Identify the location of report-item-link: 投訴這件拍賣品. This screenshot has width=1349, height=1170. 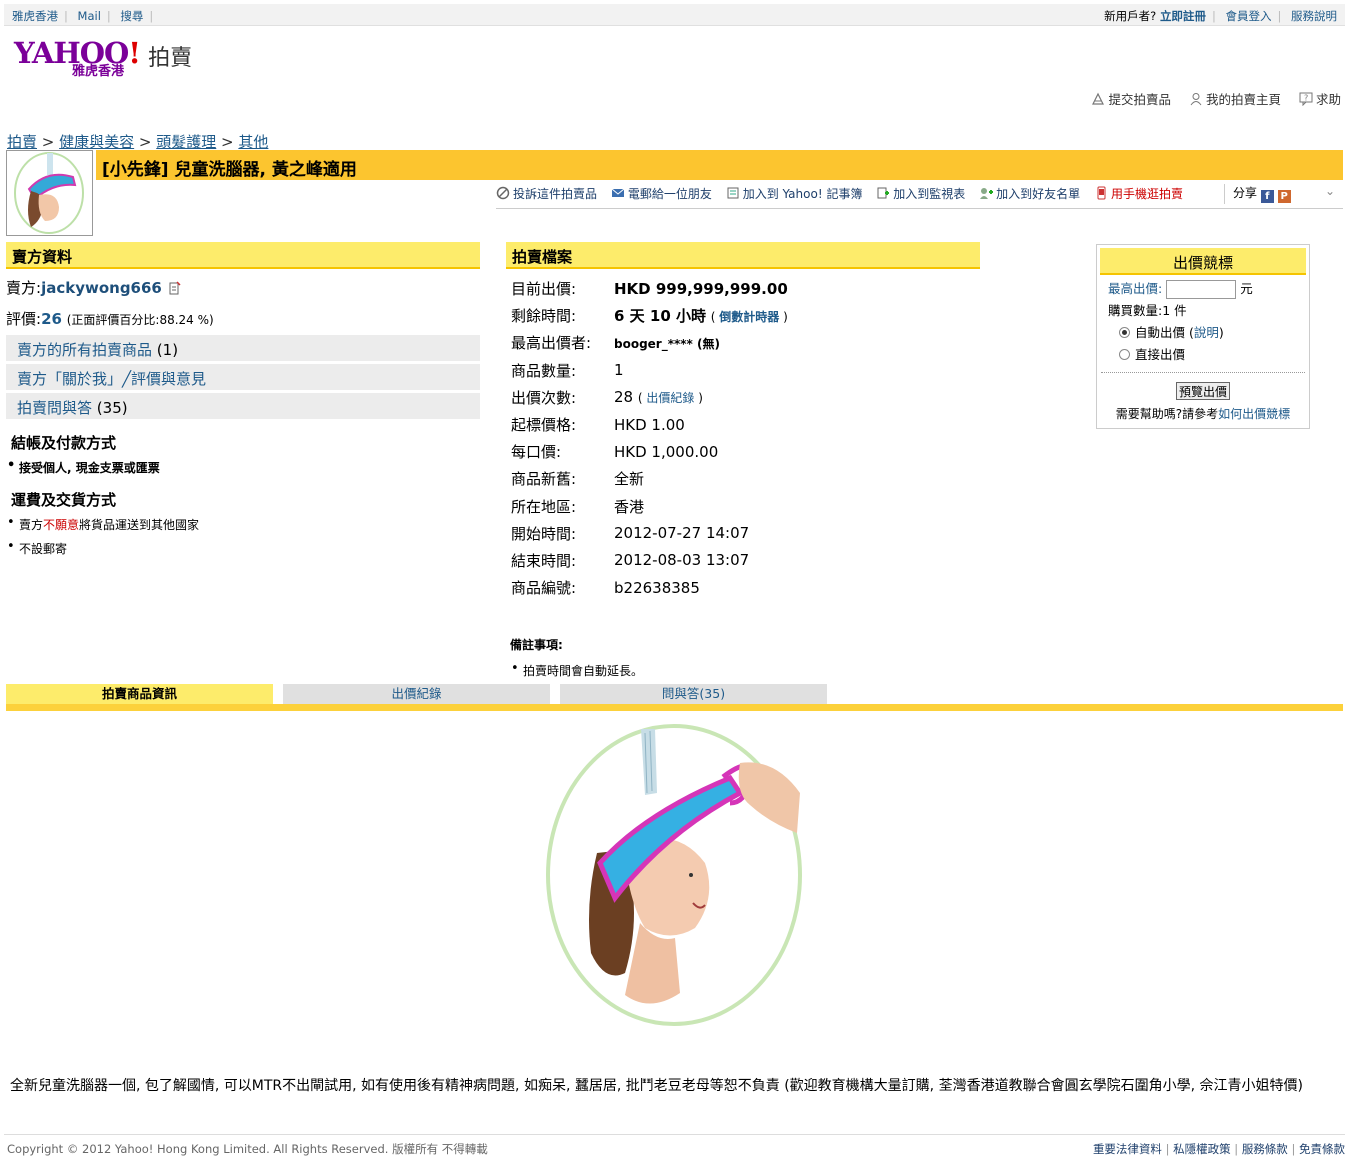
(548, 193).